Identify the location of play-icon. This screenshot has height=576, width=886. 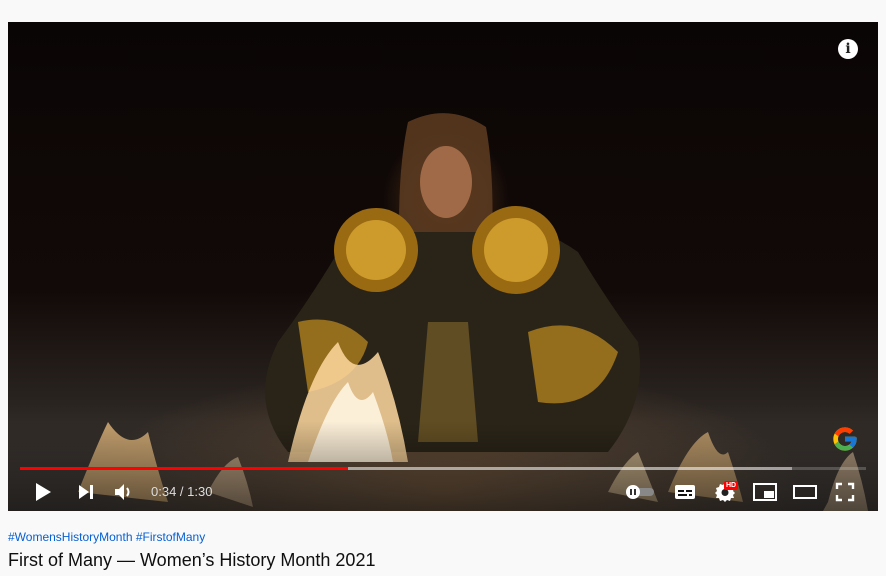
(43, 492).